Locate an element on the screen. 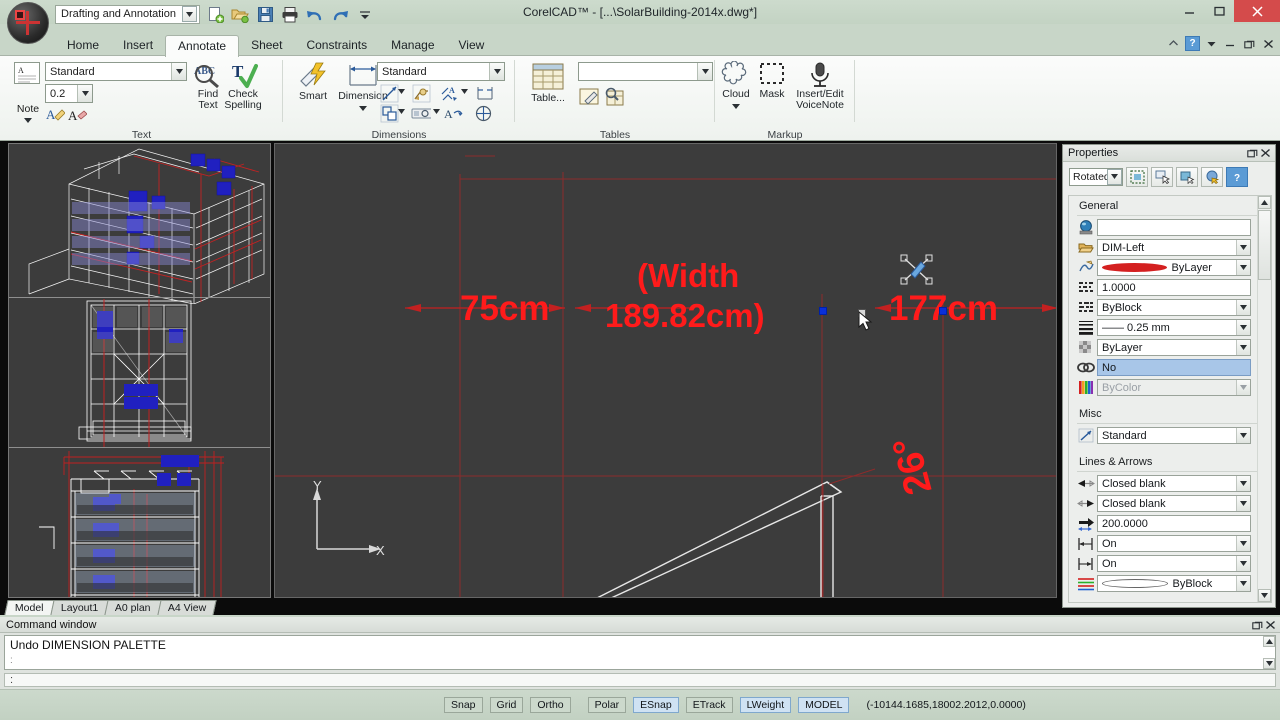  dim-line-color-dropdown-icon is located at coordinates (1243, 583).